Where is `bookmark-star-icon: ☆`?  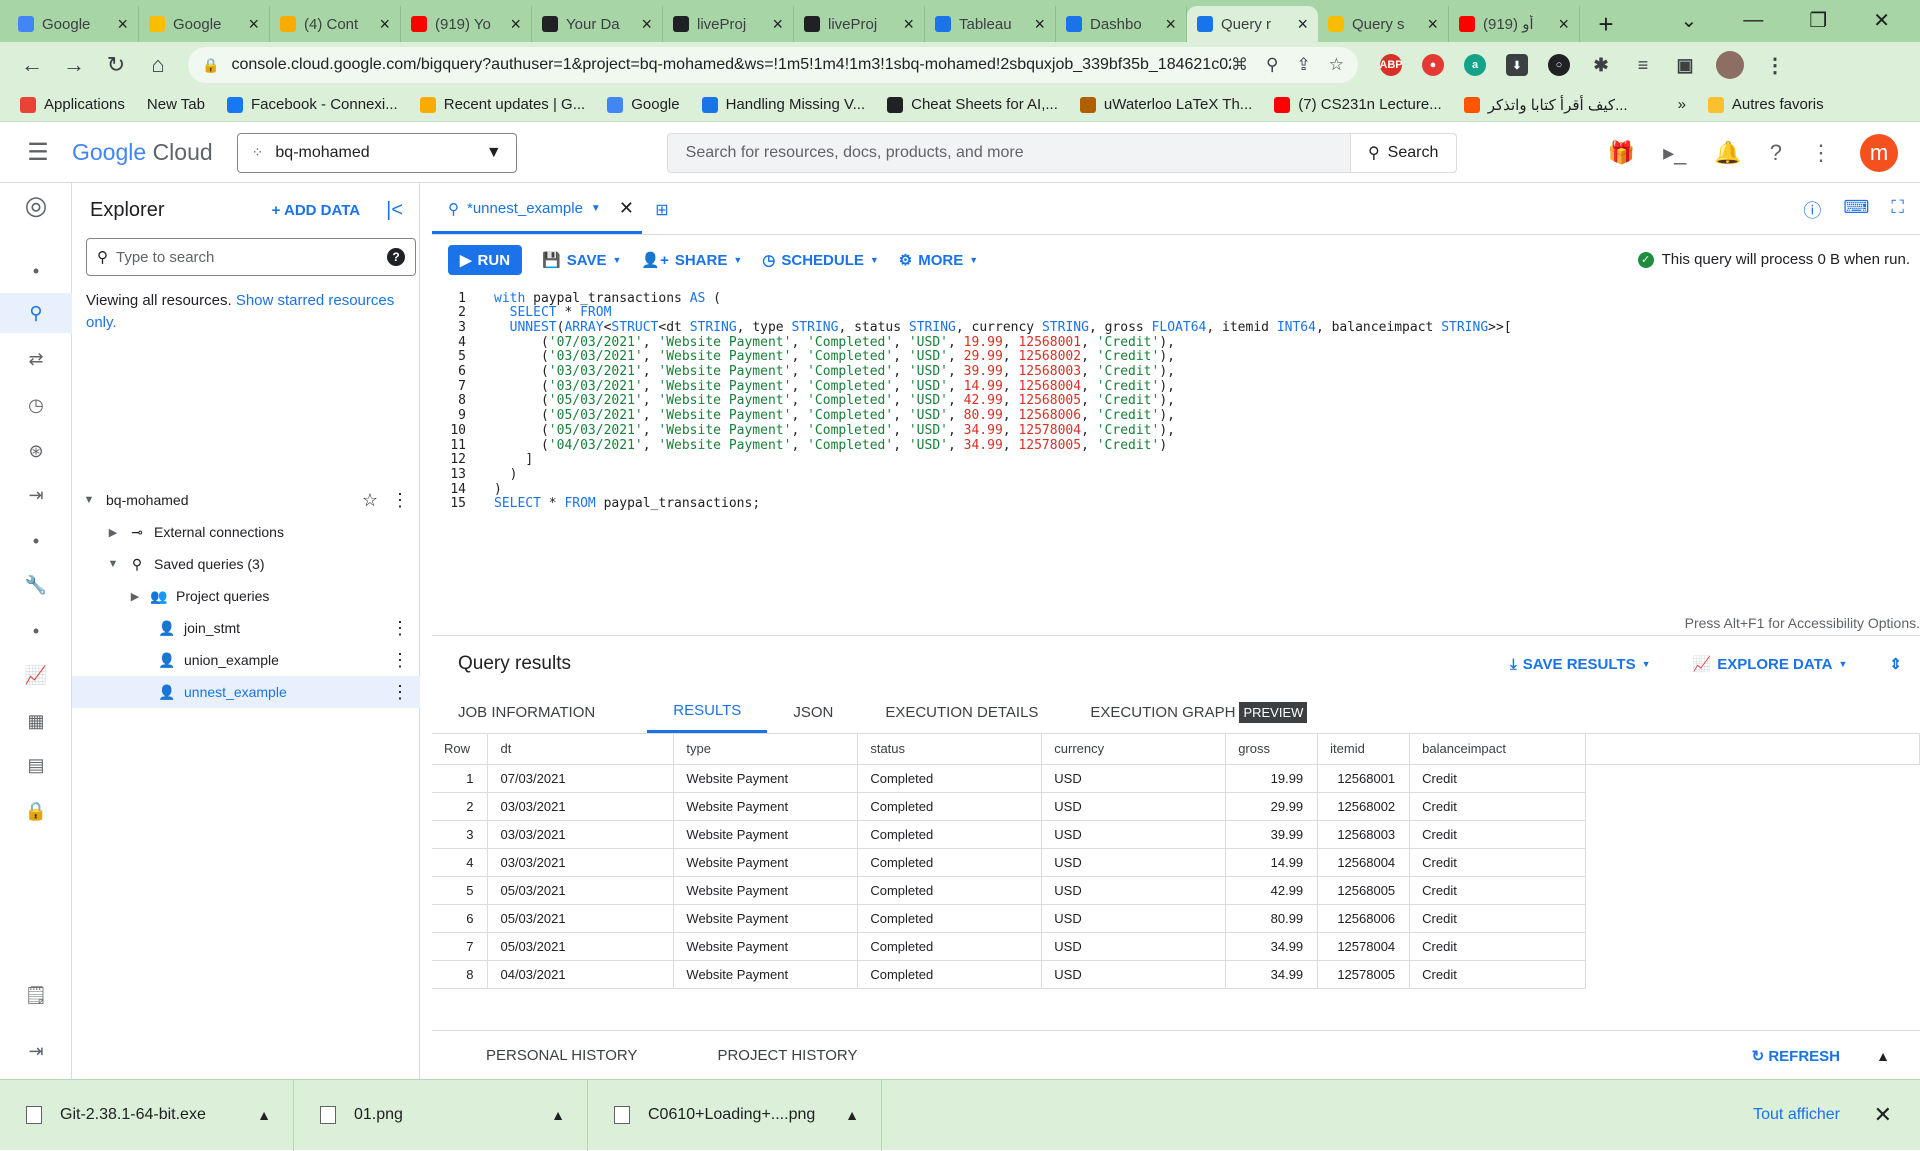 bookmark-star-icon: ☆ is located at coordinates (1336, 65).